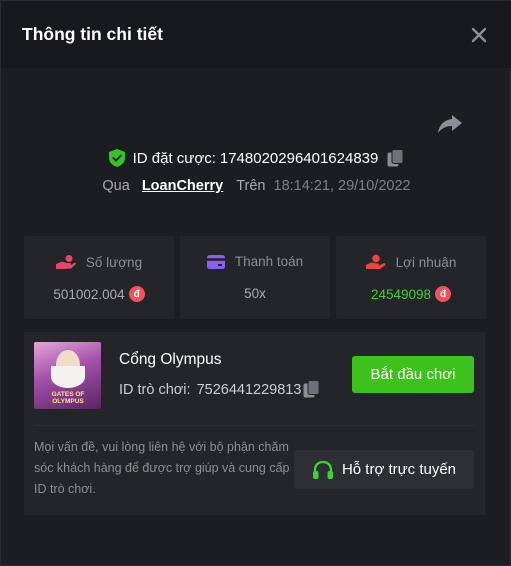 This screenshot has width=511, height=566. I want to click on stat-amount: Số lượng 501002.004 đ, so click(99, 277).